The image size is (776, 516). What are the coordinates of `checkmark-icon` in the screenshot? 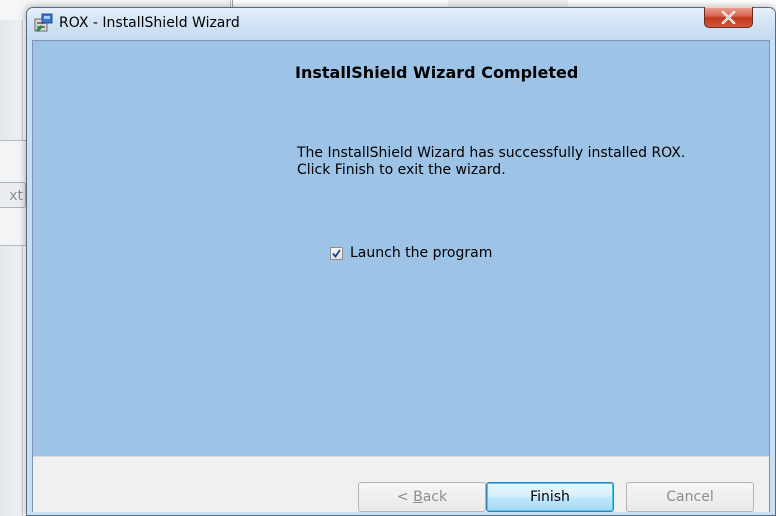 It's located at (336, 253).